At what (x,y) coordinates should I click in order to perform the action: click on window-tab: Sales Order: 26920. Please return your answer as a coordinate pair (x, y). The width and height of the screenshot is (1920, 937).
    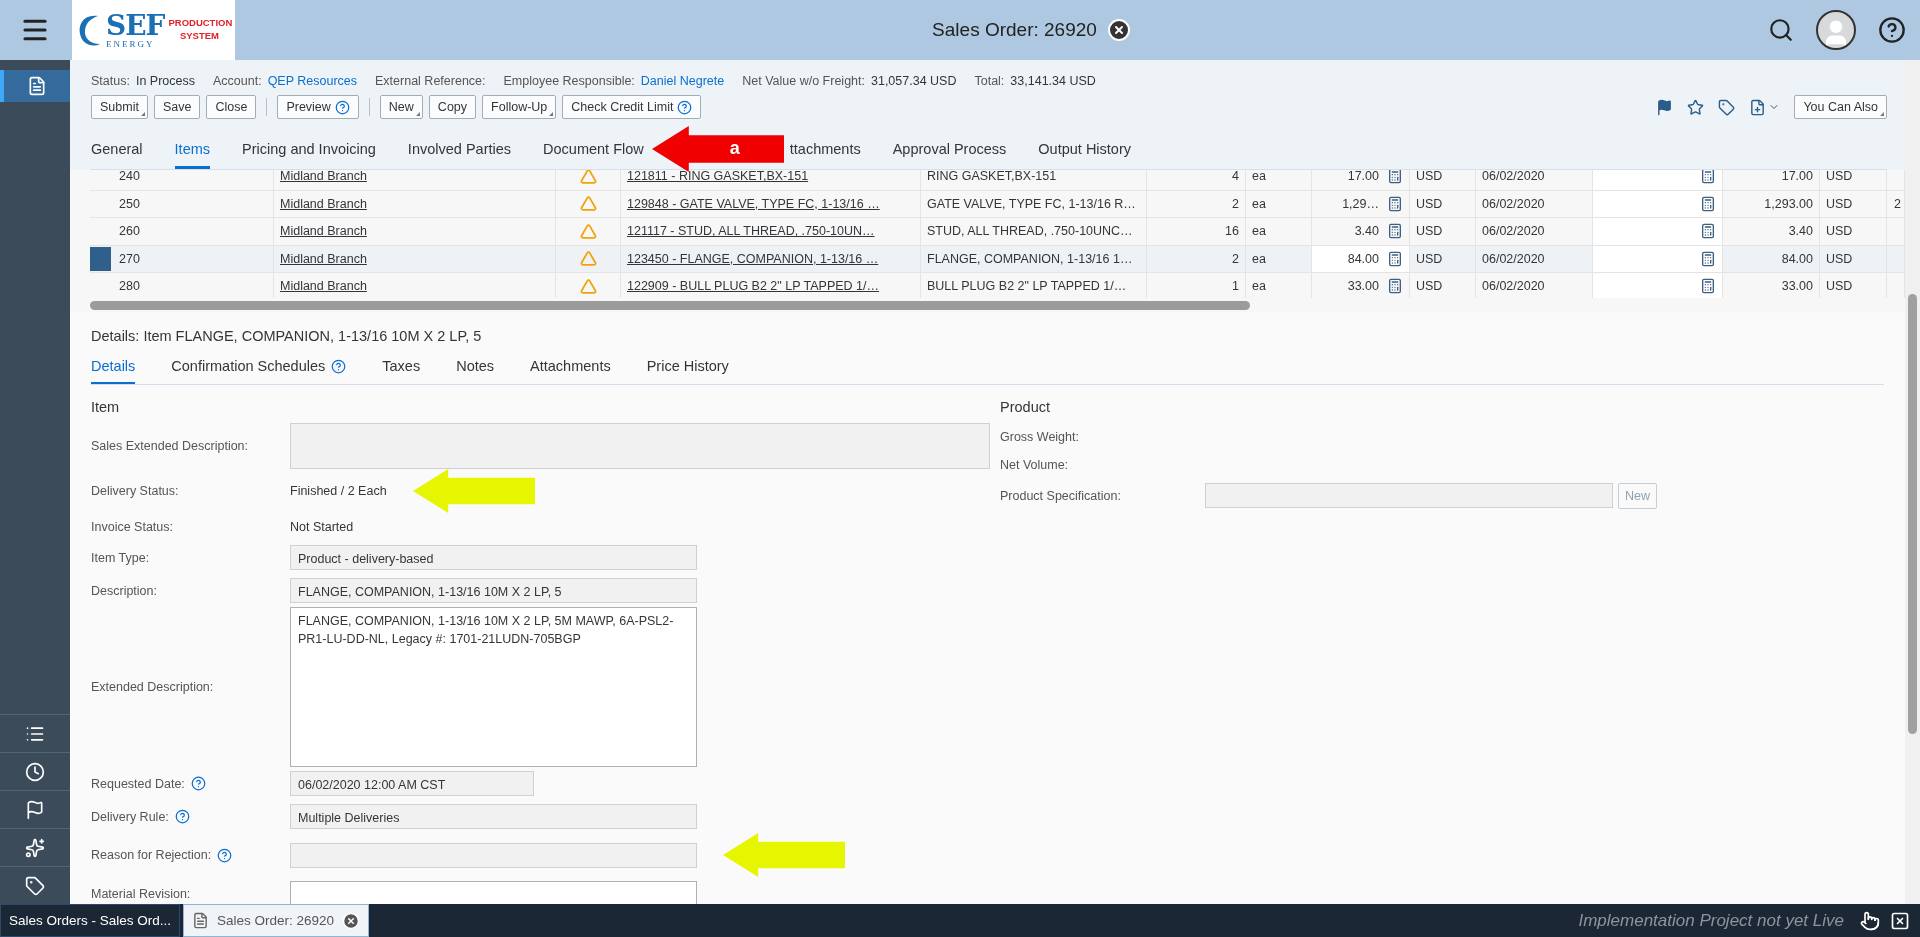
    Looking at the image, I should click on (276, 920).